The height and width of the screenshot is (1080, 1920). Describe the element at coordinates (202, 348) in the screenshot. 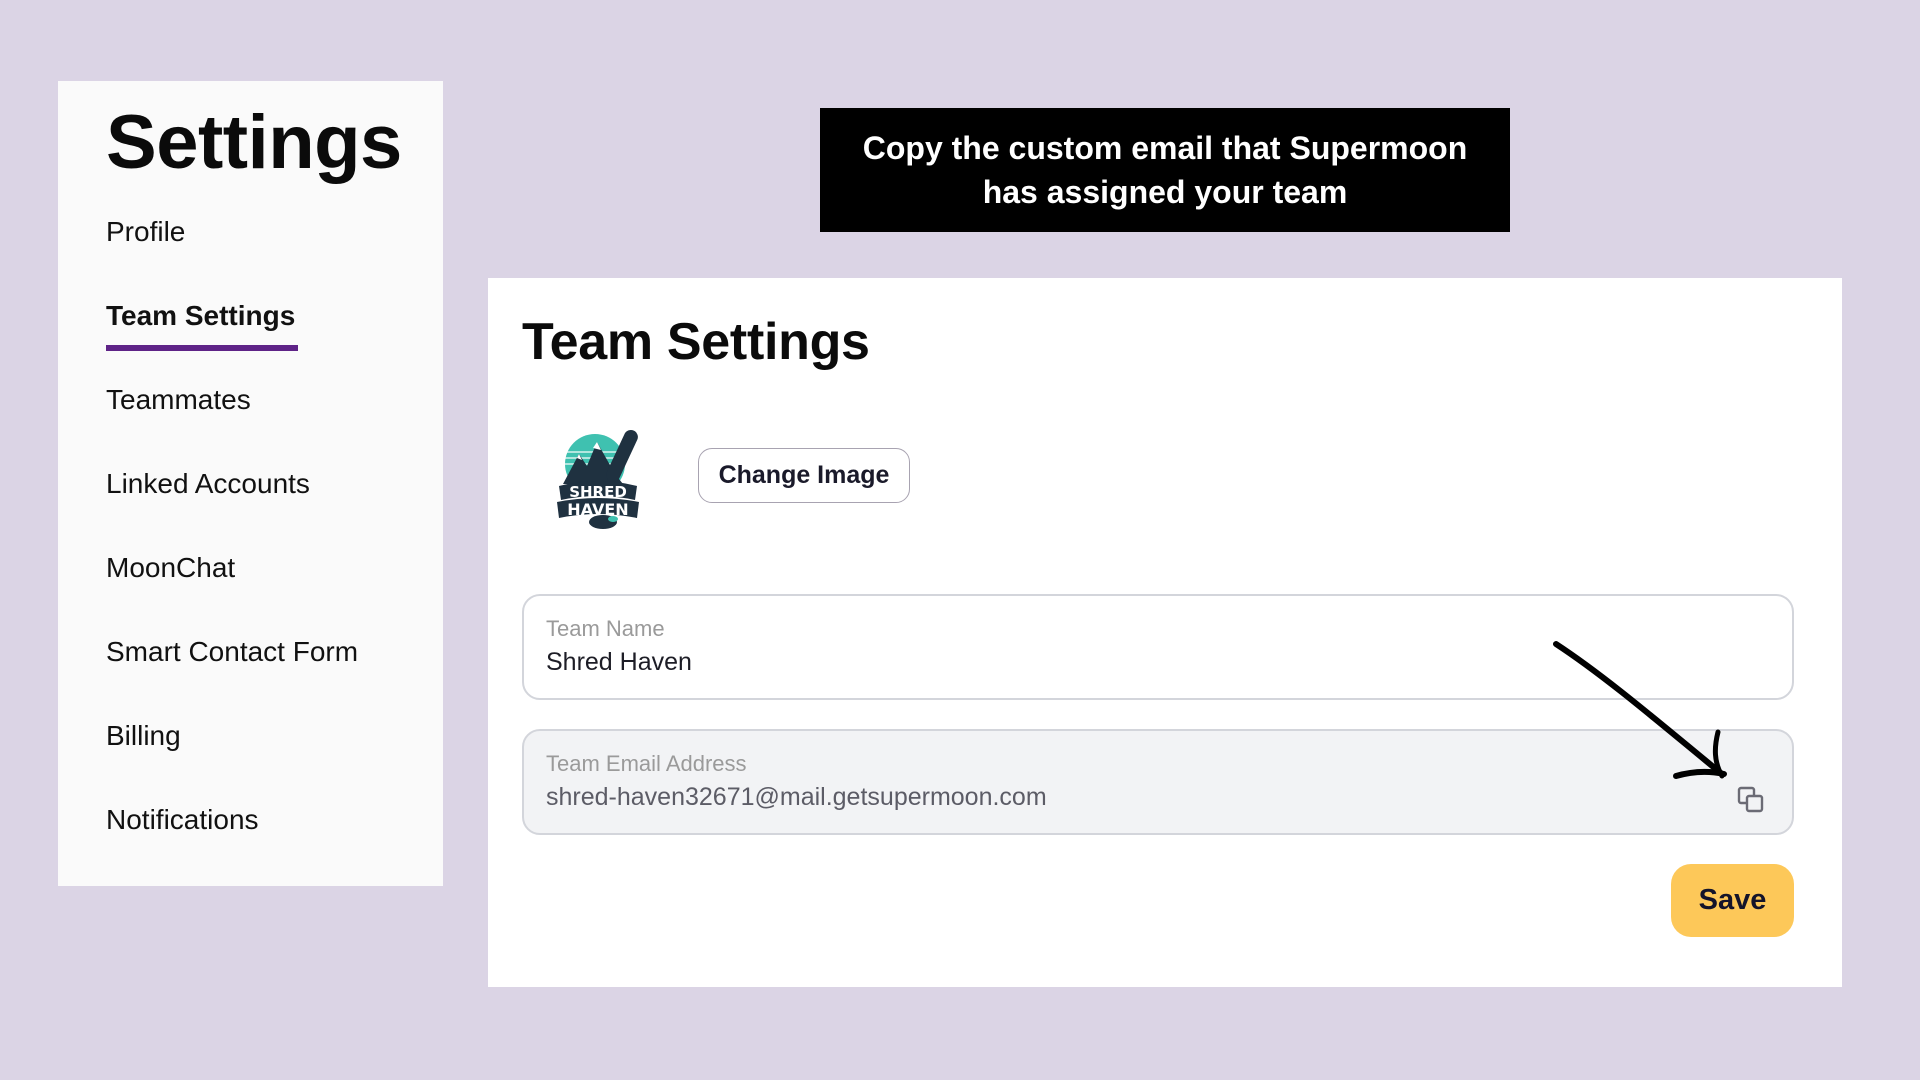

I see `active-tab-underline` at that location.